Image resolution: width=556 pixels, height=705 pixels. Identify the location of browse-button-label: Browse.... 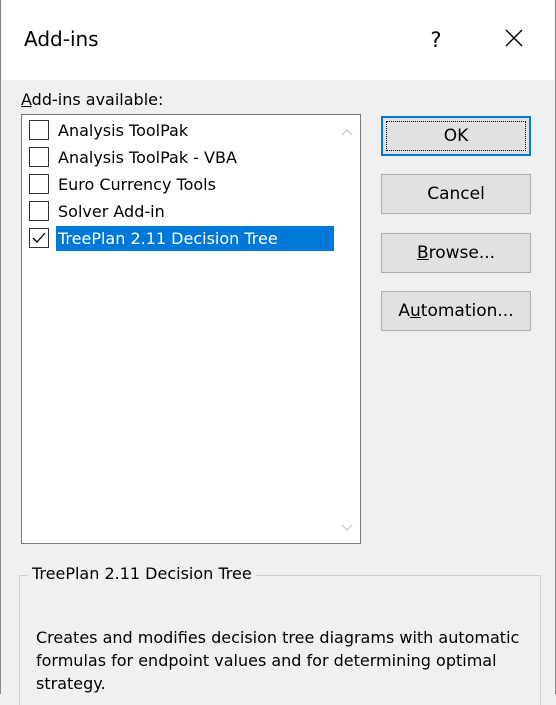
(456, 253).